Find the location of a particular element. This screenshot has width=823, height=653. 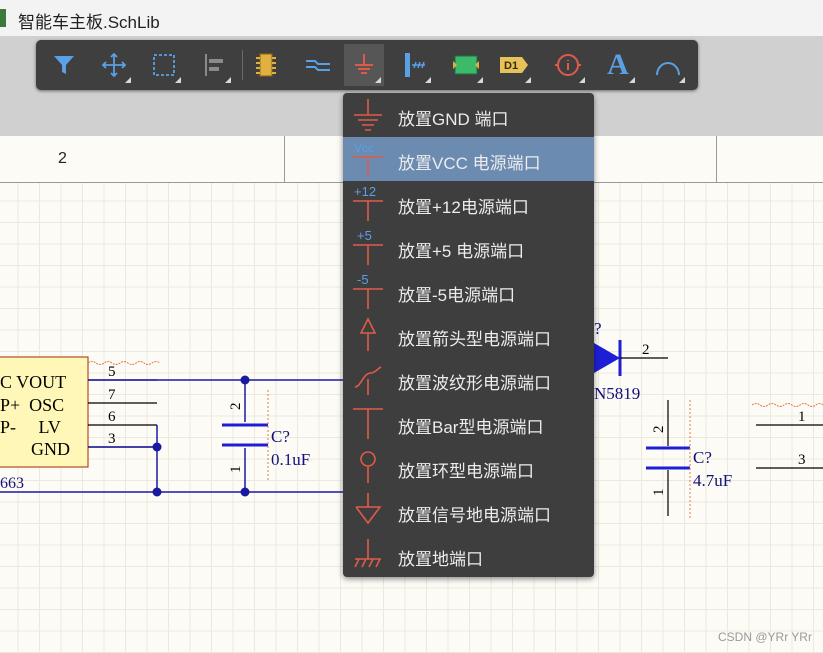

menu-item-signal-ground: 放置信号地电源端口 is located at coordinates (468, 511).